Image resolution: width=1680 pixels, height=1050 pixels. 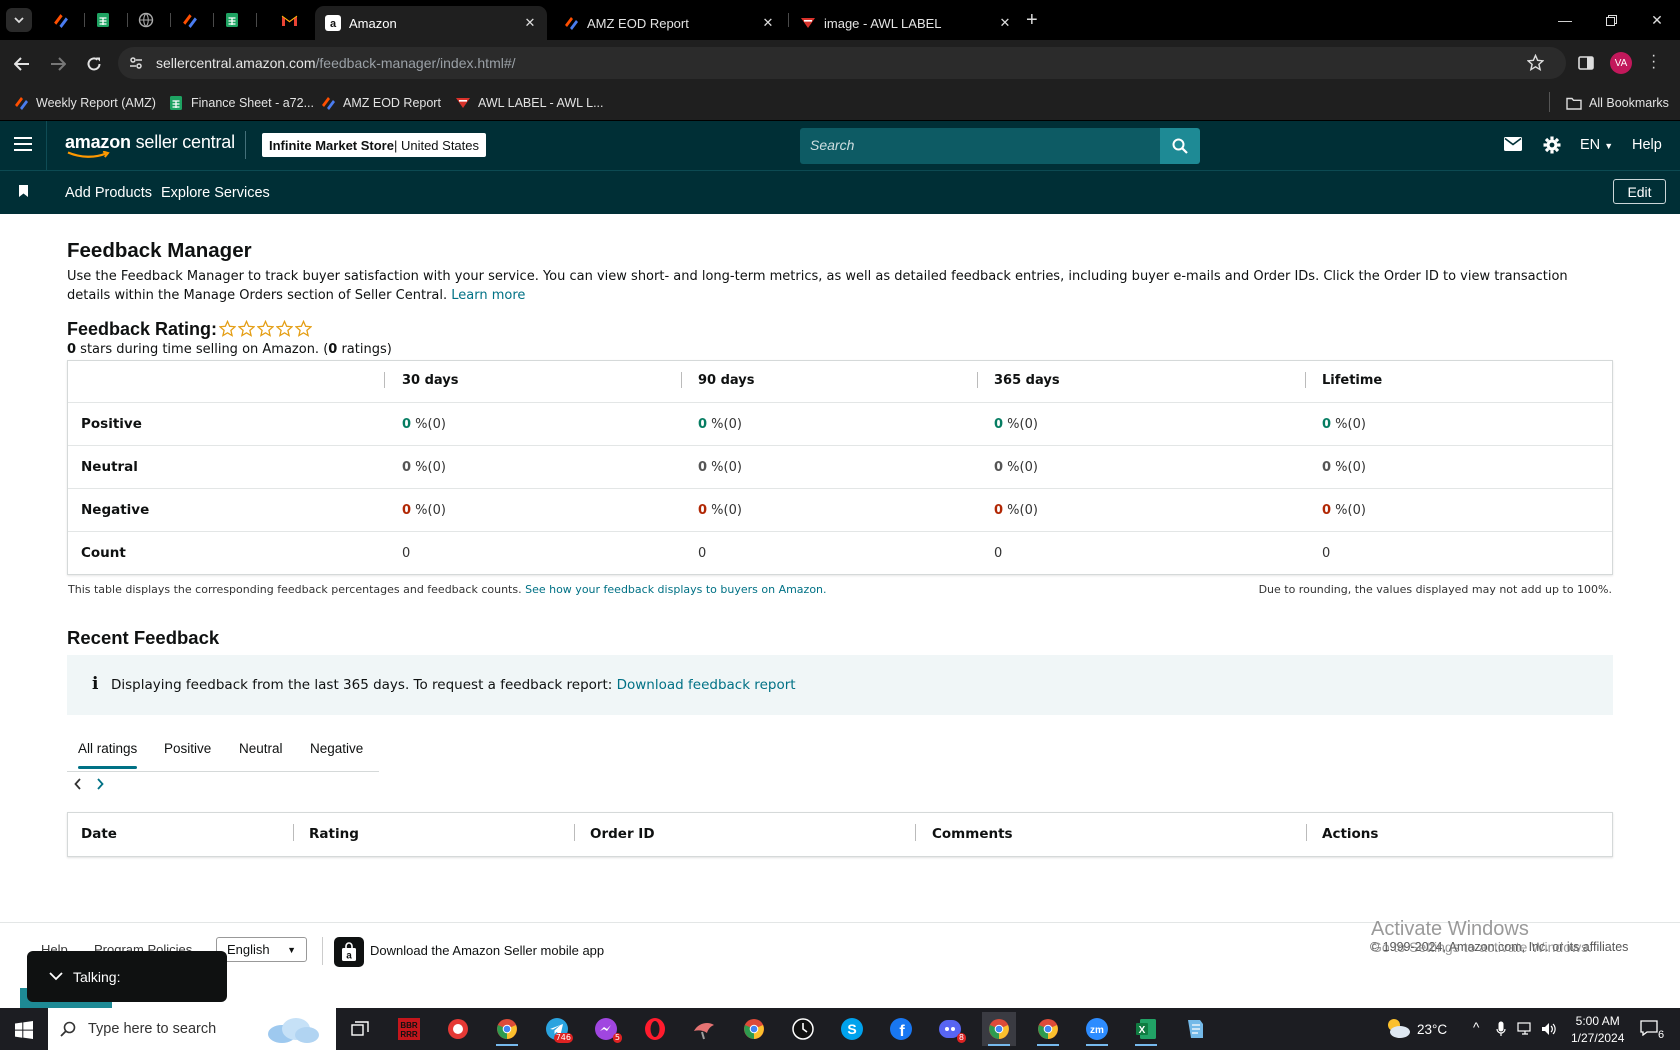 I want to click on tab-positive: Positive, so click(x=187, y=748).